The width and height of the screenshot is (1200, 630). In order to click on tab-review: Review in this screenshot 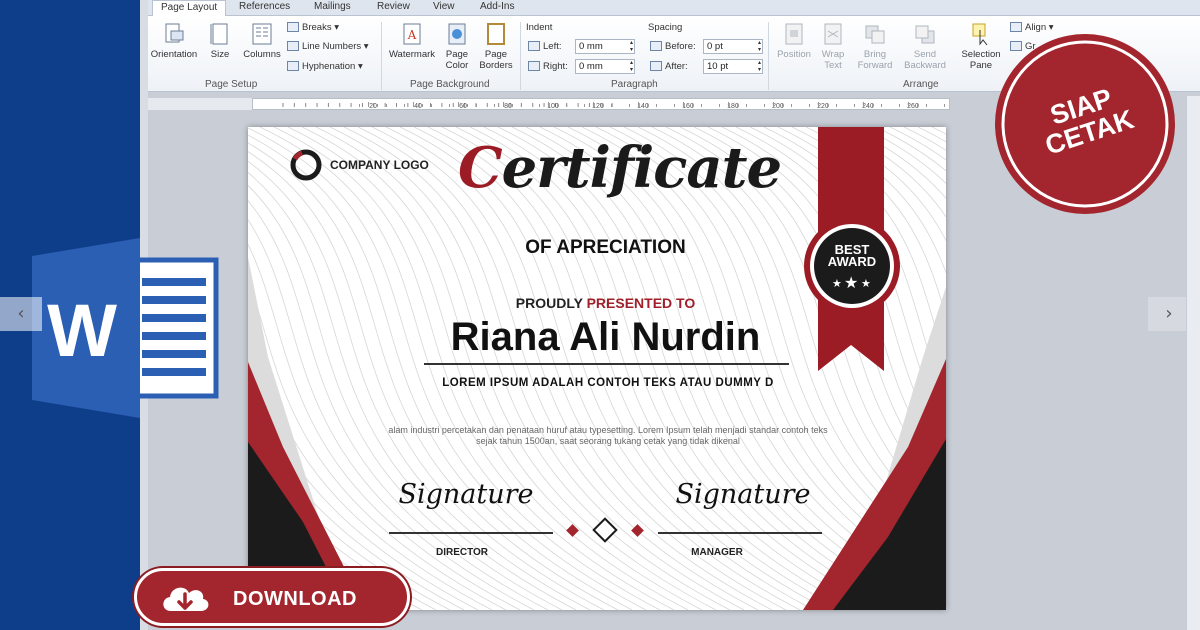, I will do `click(393, 8)`.